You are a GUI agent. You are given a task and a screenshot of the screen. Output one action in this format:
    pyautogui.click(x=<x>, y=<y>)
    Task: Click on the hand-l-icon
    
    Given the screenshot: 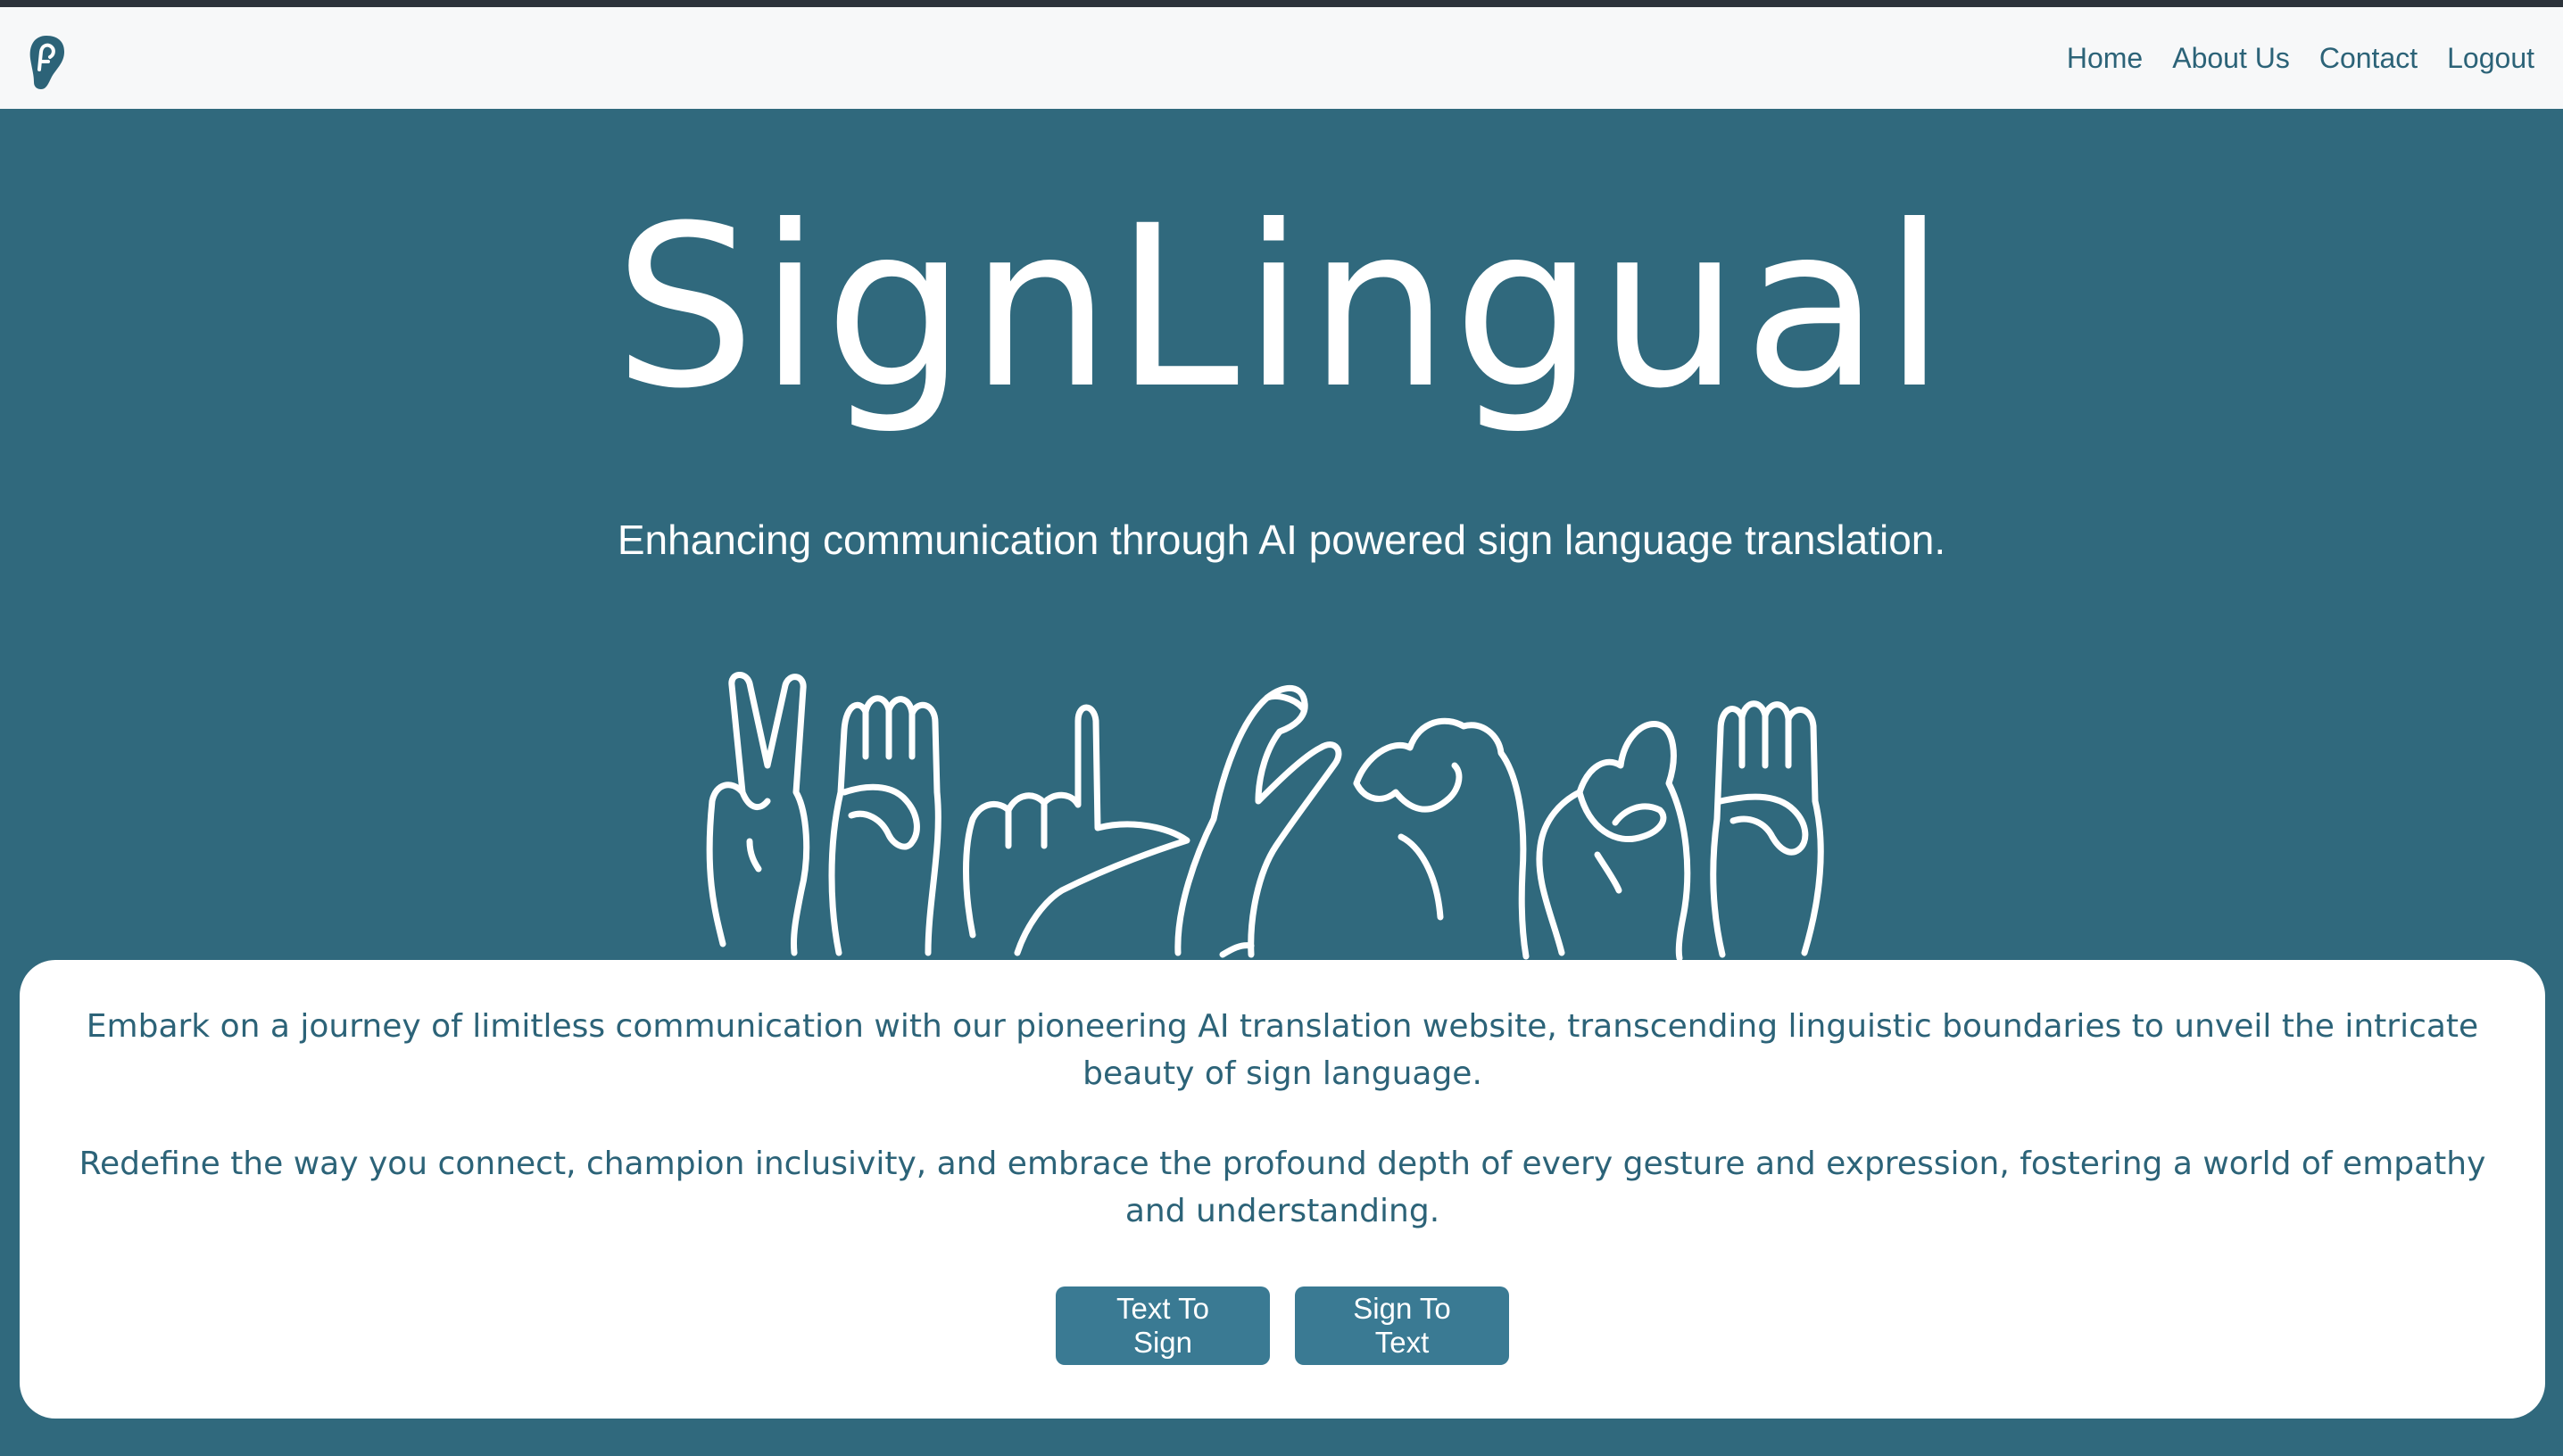 What is the action you would take?
    pyautogui.click(x=1767, y=829)
    